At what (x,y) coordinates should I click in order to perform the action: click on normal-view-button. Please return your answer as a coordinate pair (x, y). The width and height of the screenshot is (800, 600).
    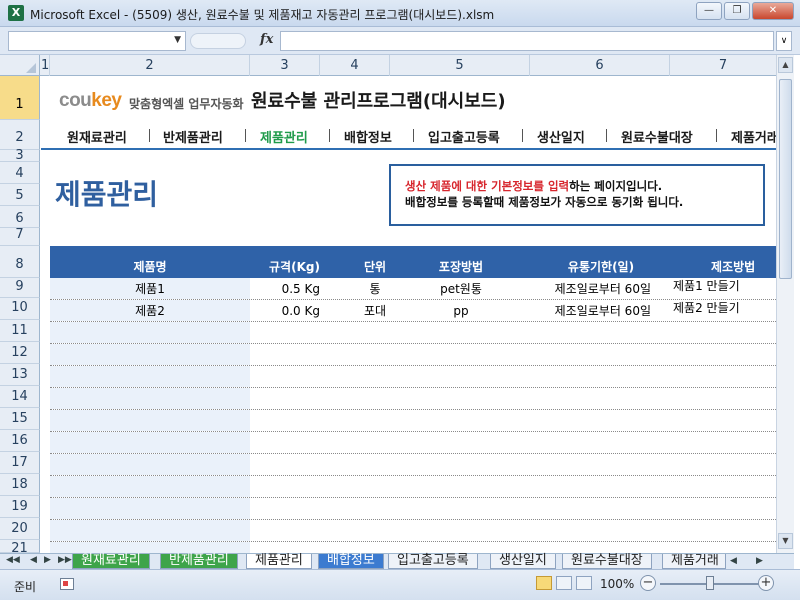
    Looking at the image, I should click on (544, 583).